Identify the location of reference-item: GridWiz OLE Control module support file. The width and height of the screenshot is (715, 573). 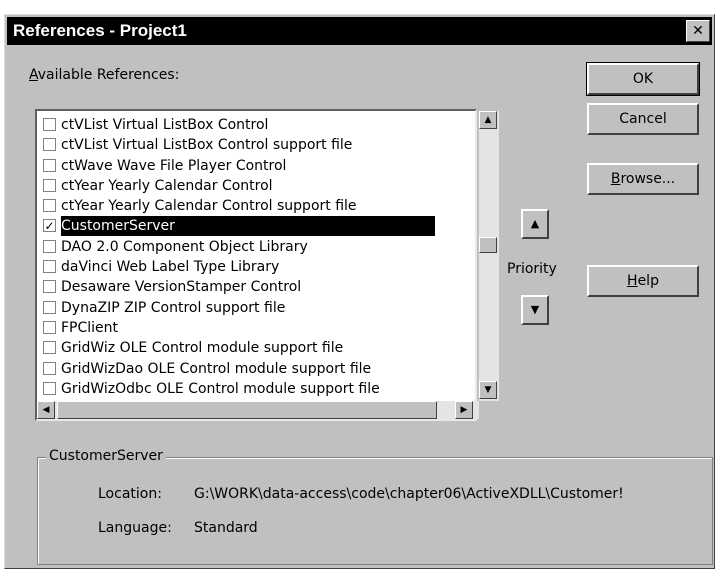
(254, 348).